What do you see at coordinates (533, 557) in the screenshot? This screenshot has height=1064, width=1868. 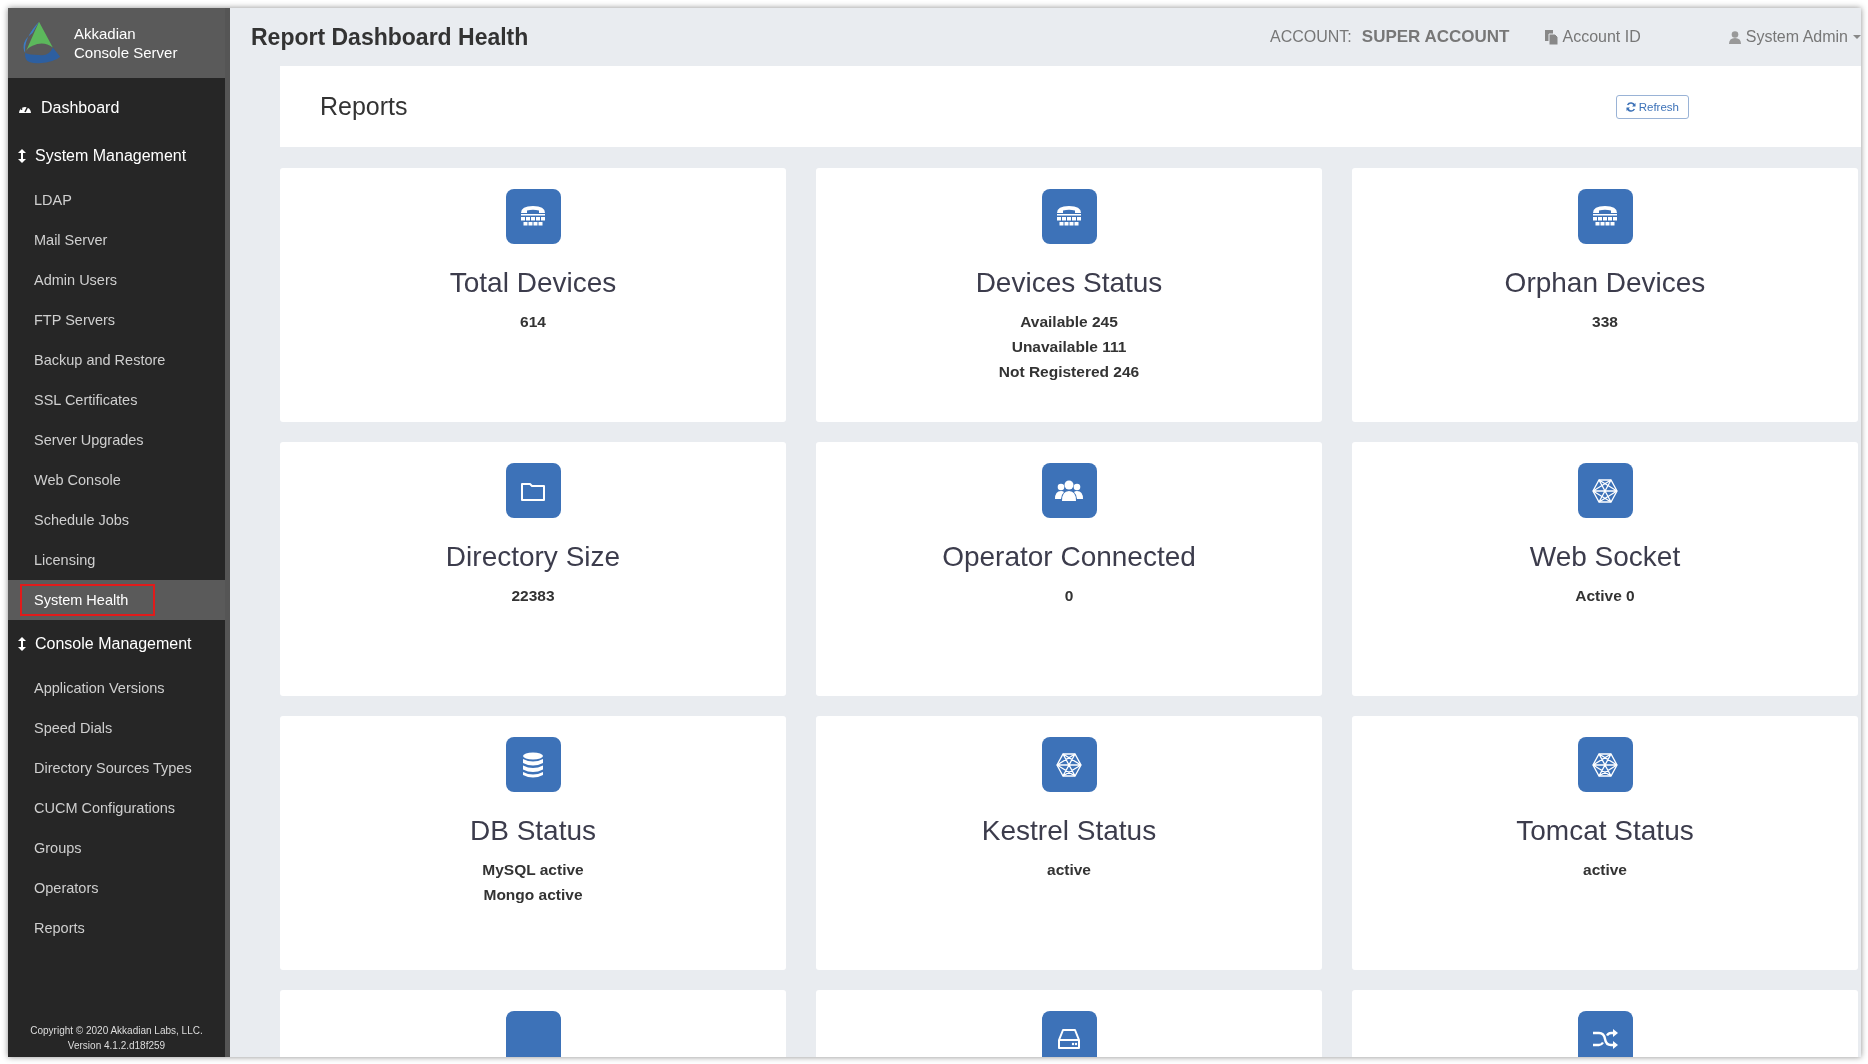 I see `card-title: Directory Size` at bounding box center [533, 557].